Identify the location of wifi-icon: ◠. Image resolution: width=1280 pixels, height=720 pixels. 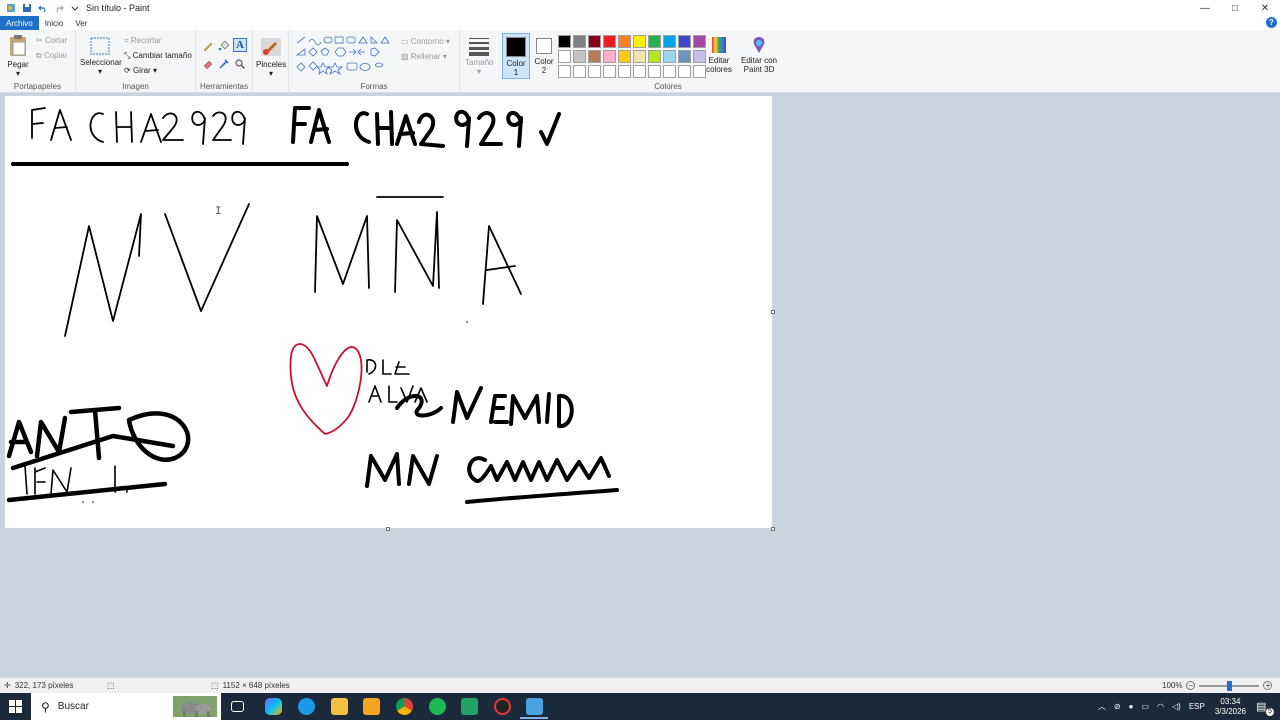
(1160, 706).